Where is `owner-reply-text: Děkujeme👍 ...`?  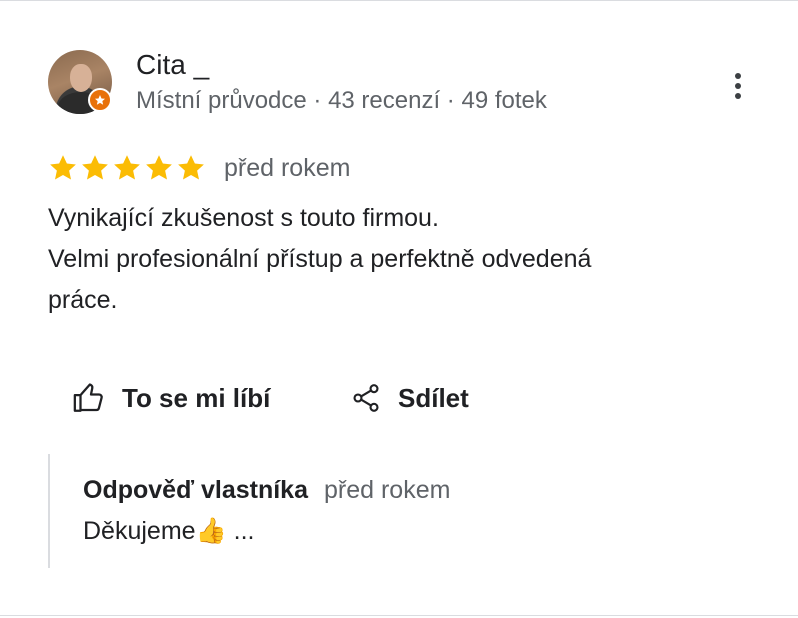 owner-reply-text: Děkujeme👍 ... is located at coordinates (168, 531).